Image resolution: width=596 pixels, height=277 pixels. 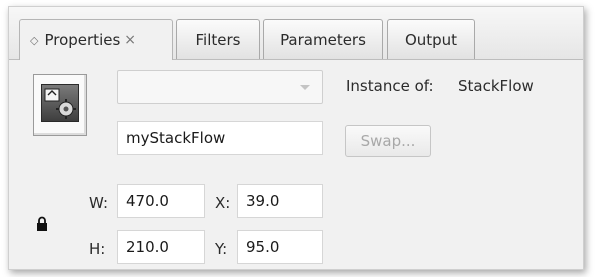 I want to click on tab-filters-label: Filters, so click(x=218, y=39).